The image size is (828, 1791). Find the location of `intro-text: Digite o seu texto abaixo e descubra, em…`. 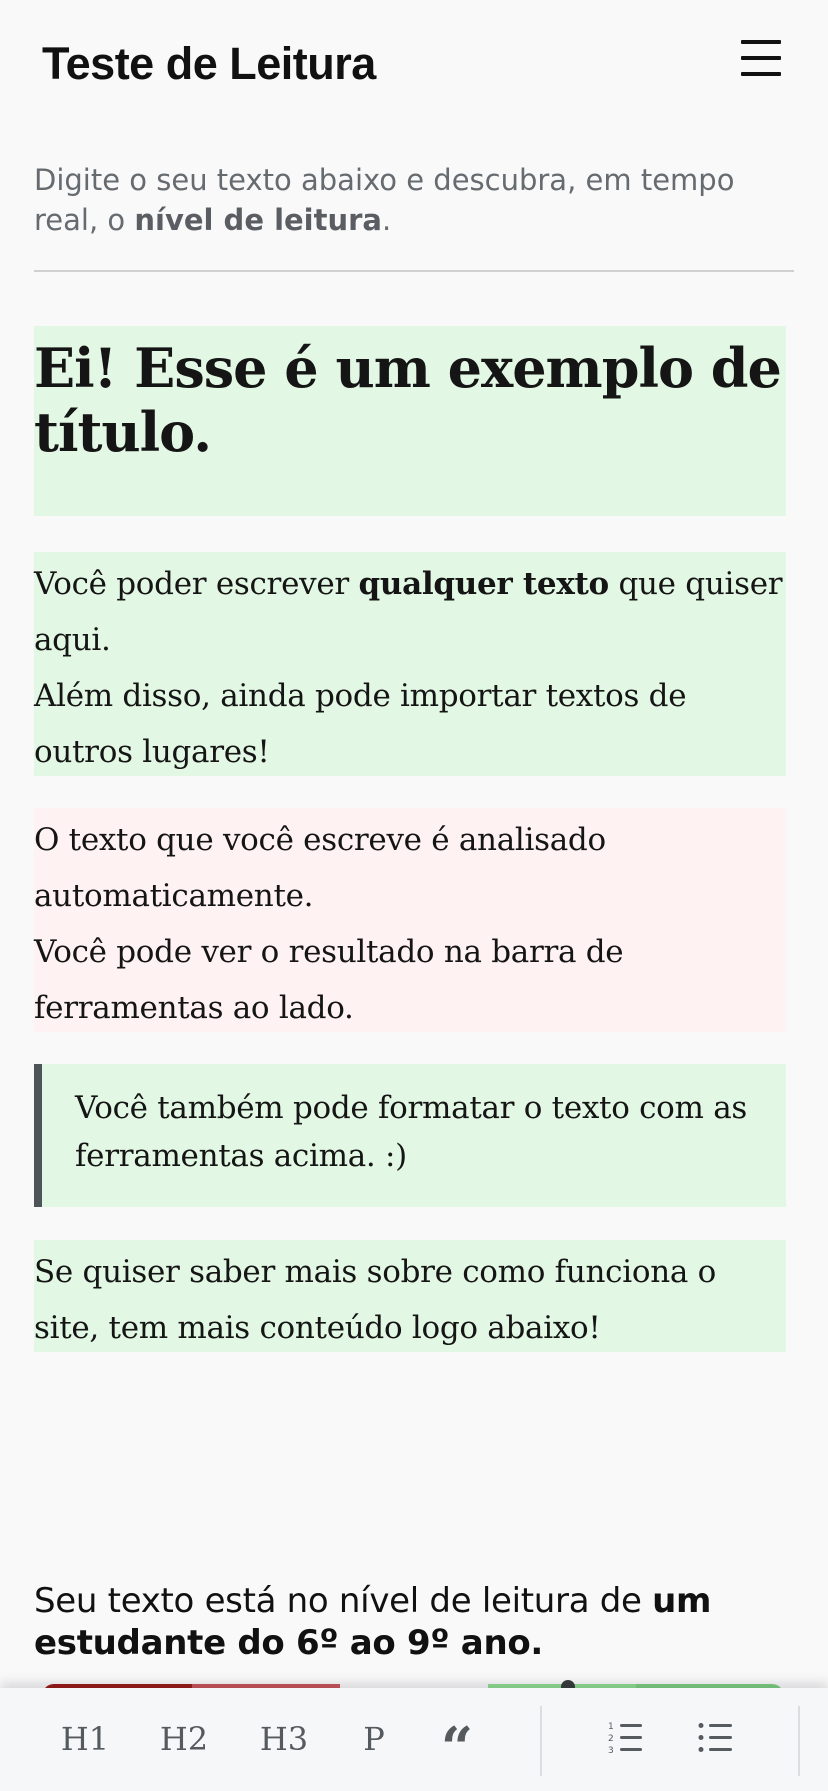

intro-text: Digite o seu texto abaixo e descubra, em… is located at coordinates (414, 200).